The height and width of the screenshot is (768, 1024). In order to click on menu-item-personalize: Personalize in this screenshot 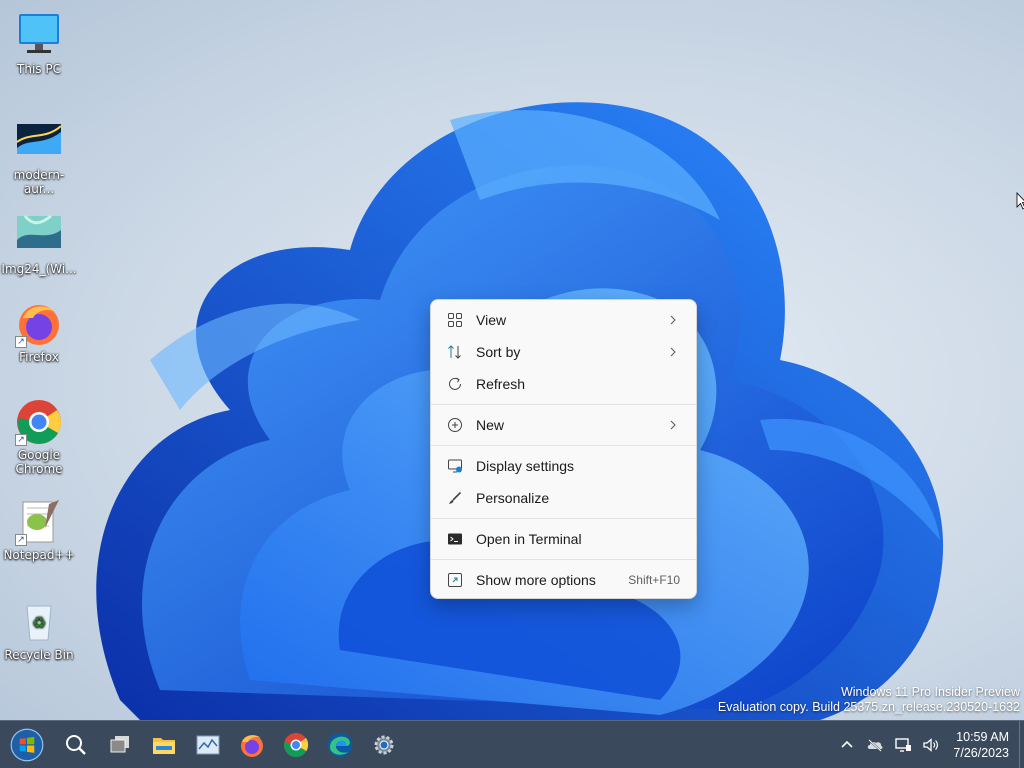, I will do `click(563, 498)`.